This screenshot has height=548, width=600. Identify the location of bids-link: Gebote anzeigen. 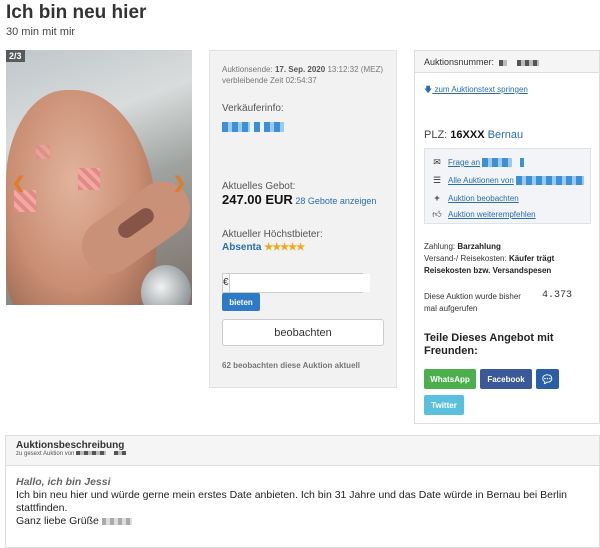
(342, 201).